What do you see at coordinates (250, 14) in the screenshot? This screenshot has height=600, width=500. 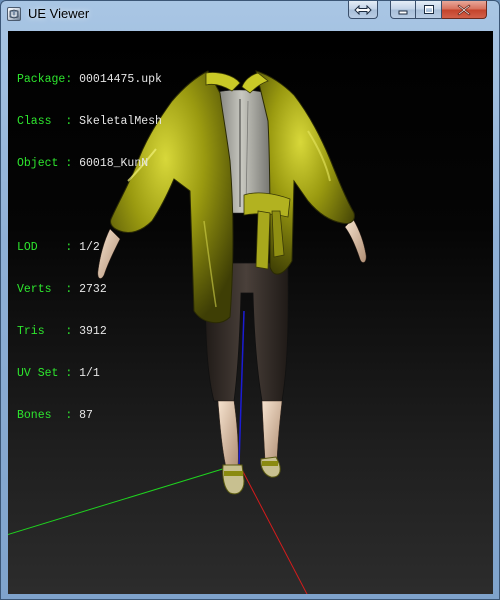 I see `title-bar: UE Viewer` at bounding box center [250, 14].